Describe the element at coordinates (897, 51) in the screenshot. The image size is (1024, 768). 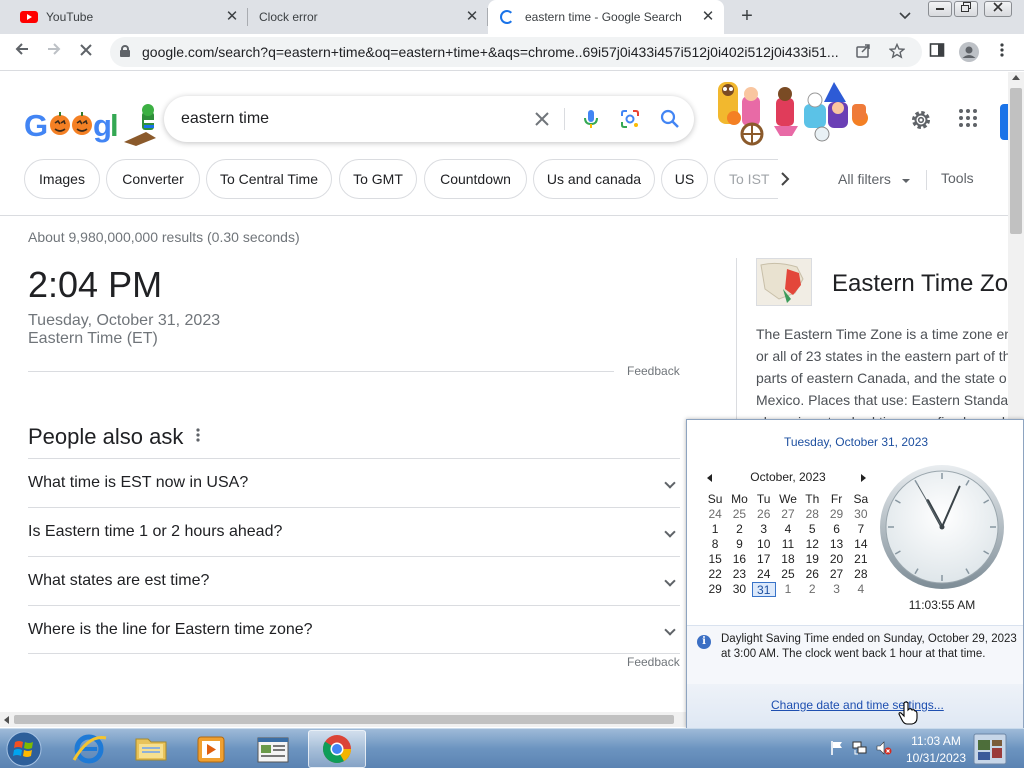
I see `bookmark-star-icon` at that location.